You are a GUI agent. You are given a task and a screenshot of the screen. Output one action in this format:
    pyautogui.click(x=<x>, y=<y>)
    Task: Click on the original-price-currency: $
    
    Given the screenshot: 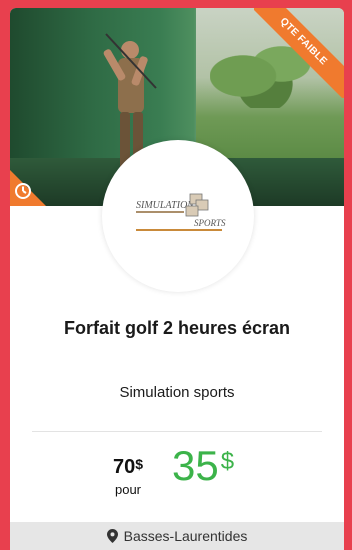 What is the action you would take?
    pyautogui.click(x=139, y=464)
    